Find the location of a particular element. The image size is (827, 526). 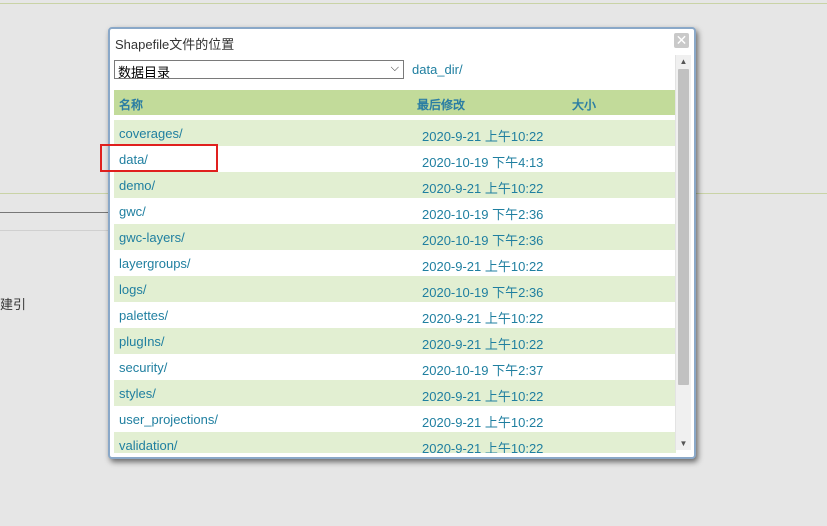

table-row: demo/ 2020-9-21 上午10:22 is located at coordinates (395, 185).